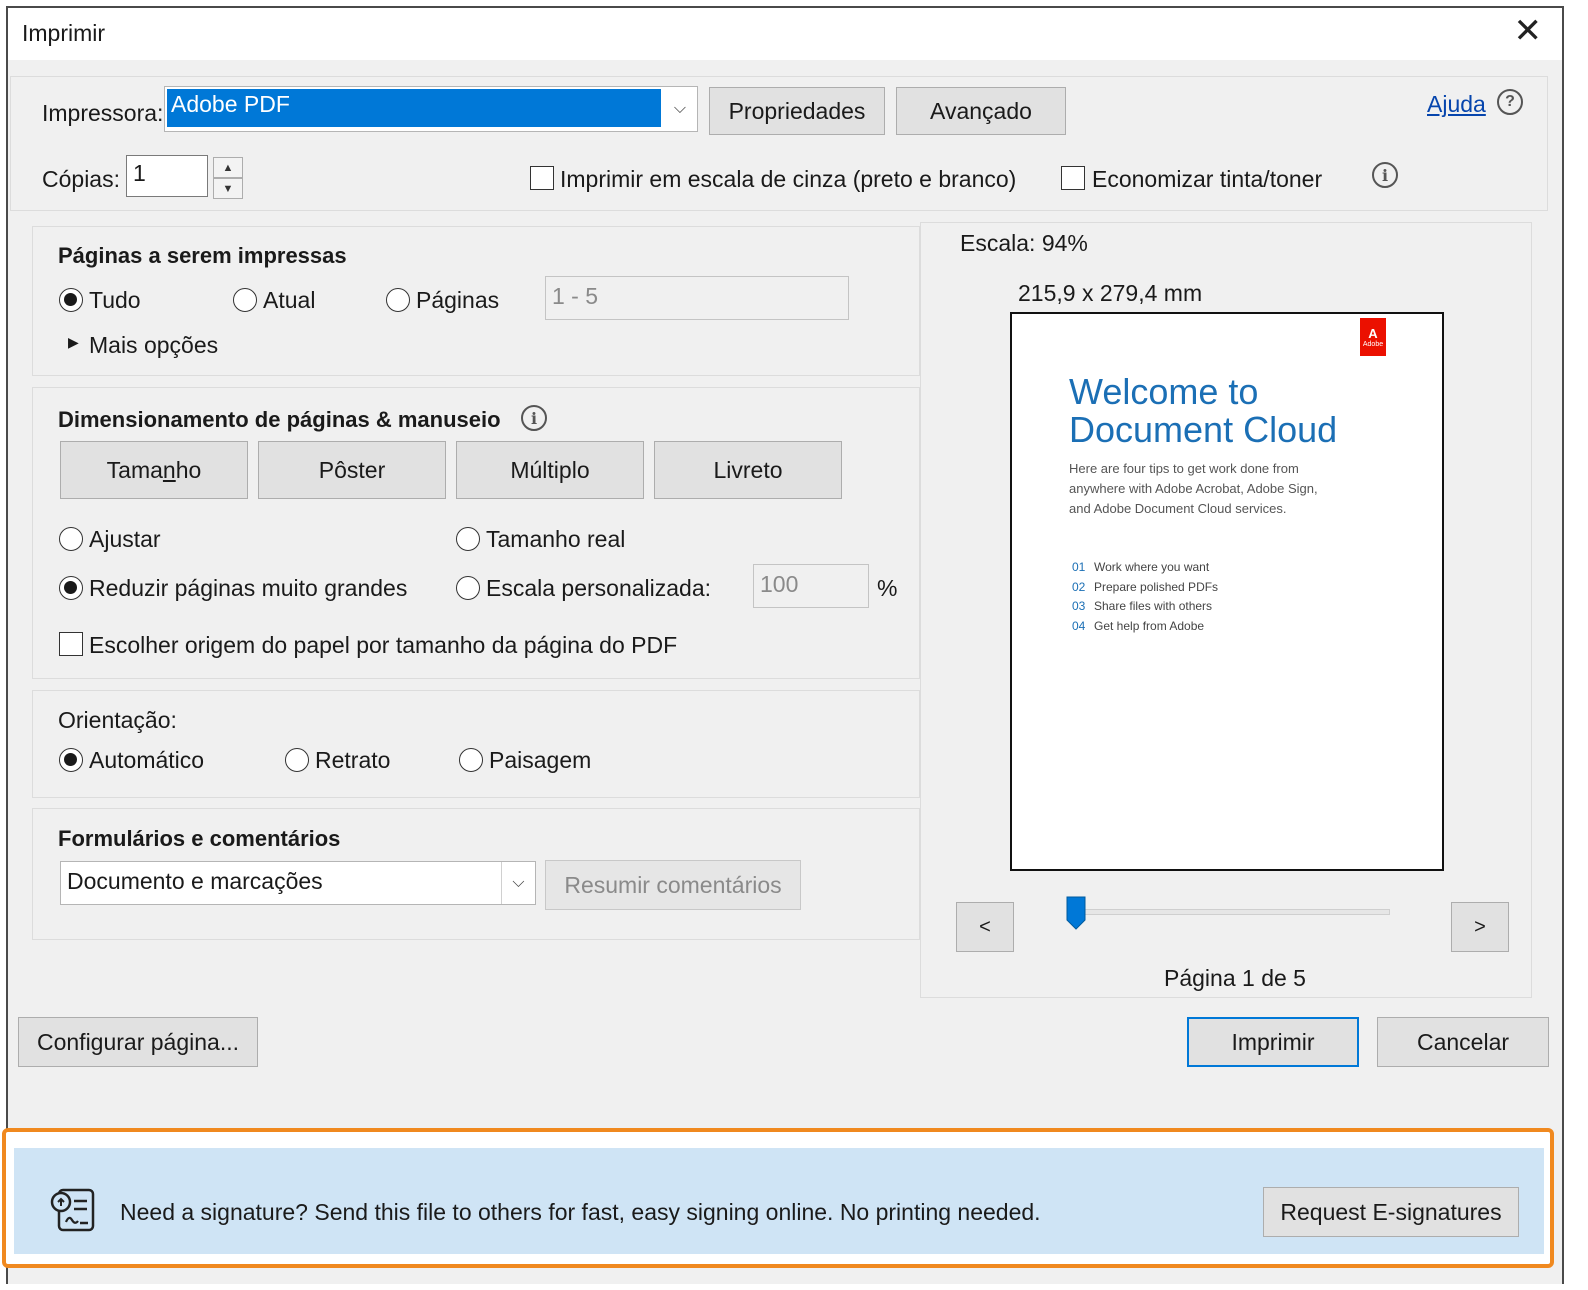 The height and width of the screenshot is (1290, 1588). I want to click on radio-portrait, so click(297, 760).